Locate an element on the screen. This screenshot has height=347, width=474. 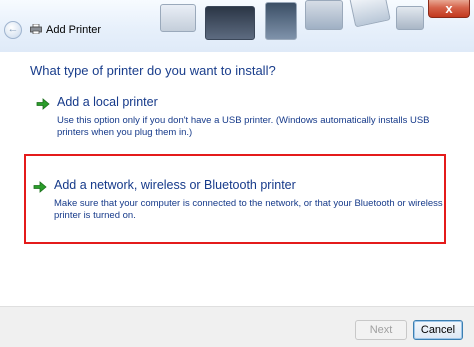
close-icon: x is located at coordinates (449, 8).